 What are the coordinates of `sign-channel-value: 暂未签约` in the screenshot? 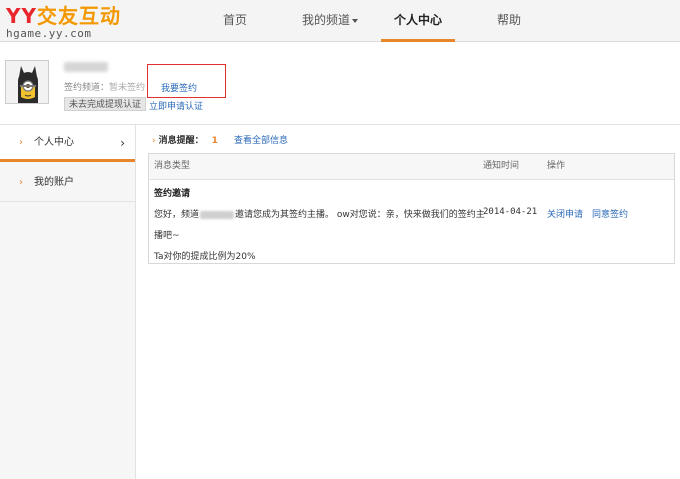 It's located at (127, 88).